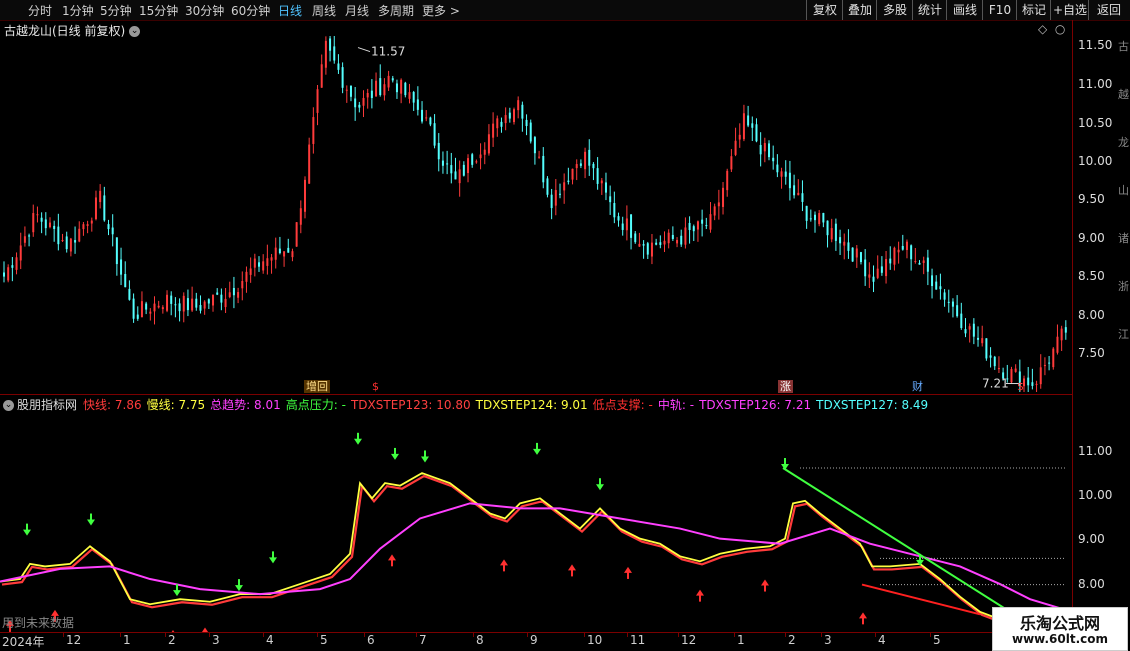 The height and width of the screenshot is (651, 1130). I want to click on time-tick-label: 10, so click(595, 640).